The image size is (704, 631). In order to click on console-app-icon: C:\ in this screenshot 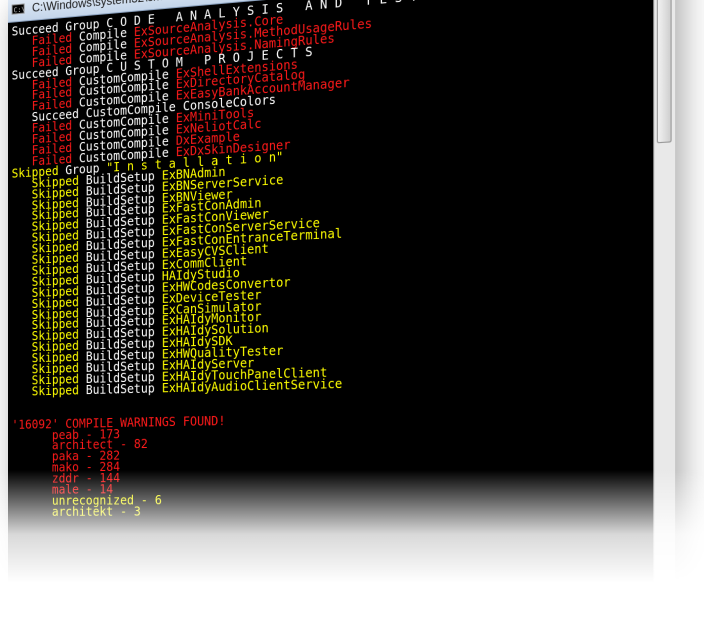, I will do `click(18, 8)`.